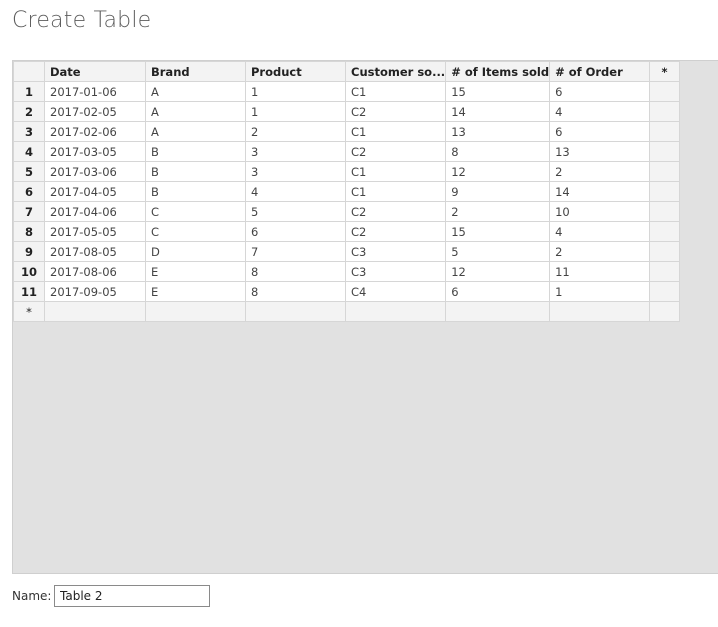 The width and height of the screenshot is (718, 627). Describe the element at coordinates (498, 71) in the screenshot. I see `column-header-items-sold: # of Items sold` at that location.